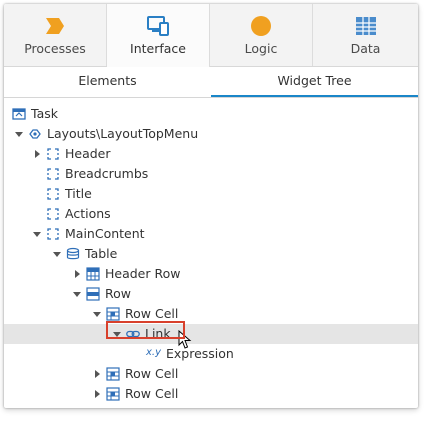 This screenshot has width=434, height=421. I want to click on tab-interface-label: Interface, so click(158, 48).